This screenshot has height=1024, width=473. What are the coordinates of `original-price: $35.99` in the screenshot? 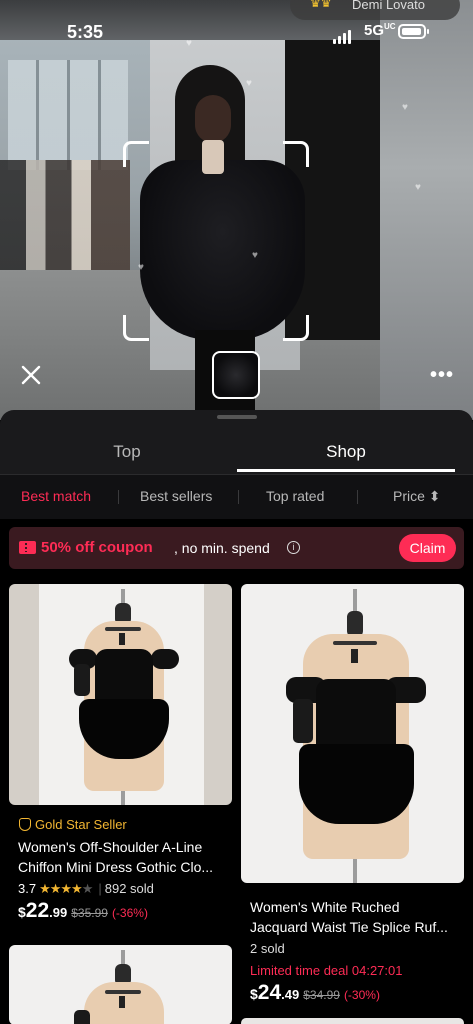 It's located at (89, 913).